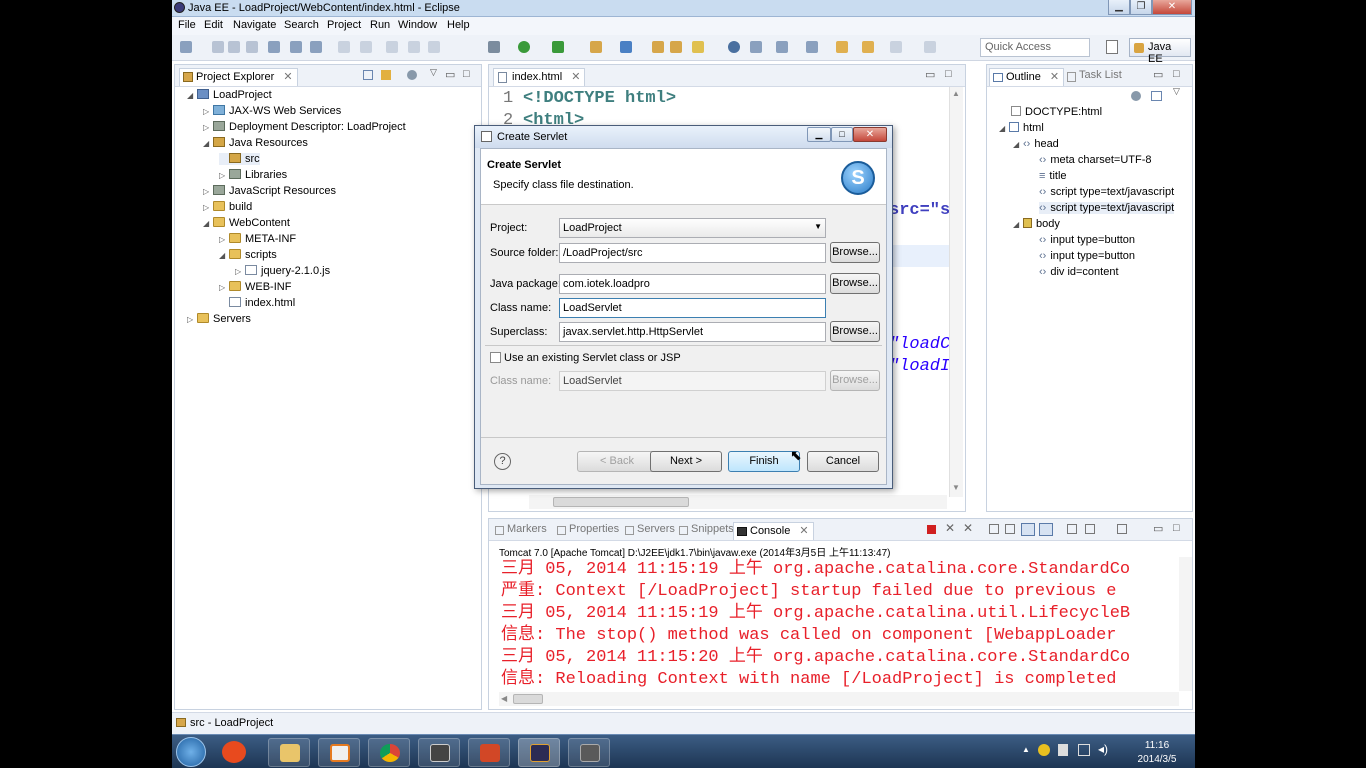 The height and width of the screenshot is (768, 1366). I want to click on project-select: LoadProject ▼, so click(692, 228).